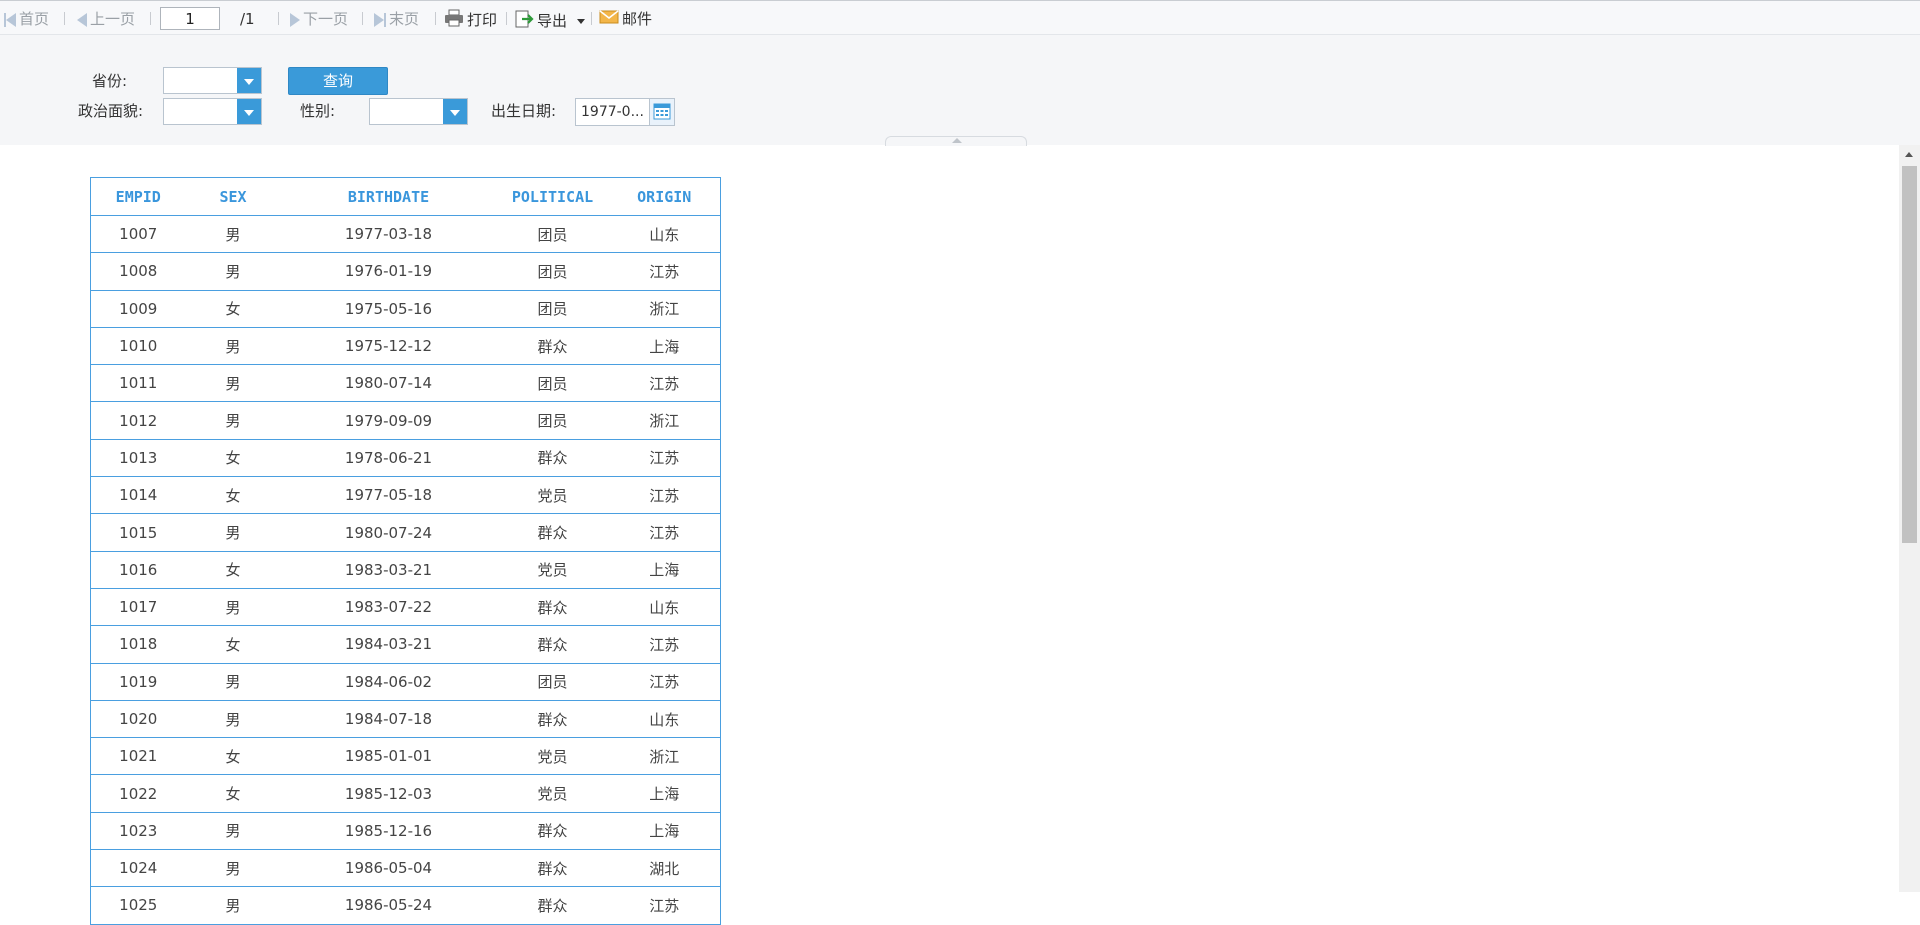 The image size is (1920, 925). I want to click on table-cell: 1977-05-18, so click(388, 495).